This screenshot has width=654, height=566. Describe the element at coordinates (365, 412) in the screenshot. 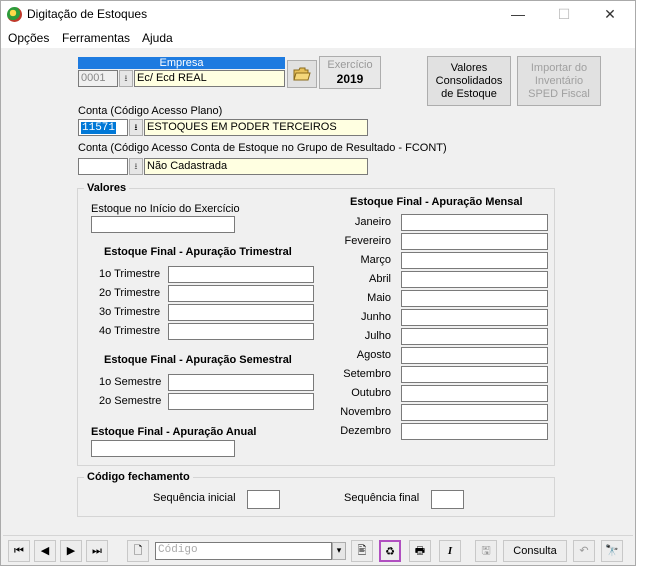

I see `month-label: Novembro` at that location.